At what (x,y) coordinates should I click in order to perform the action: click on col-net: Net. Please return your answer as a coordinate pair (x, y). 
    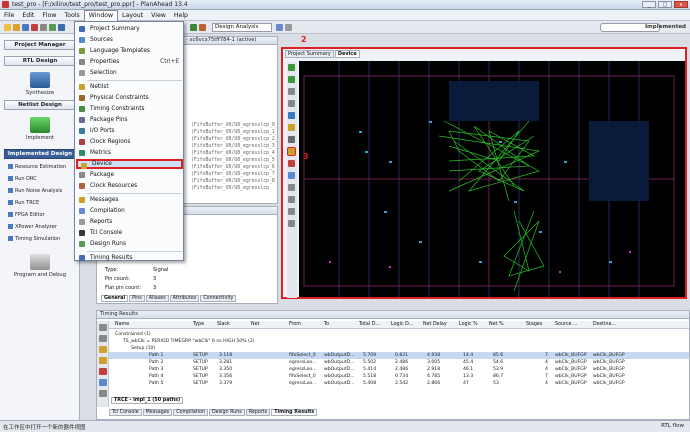
    Looking at the image, I should click on (255, 324).